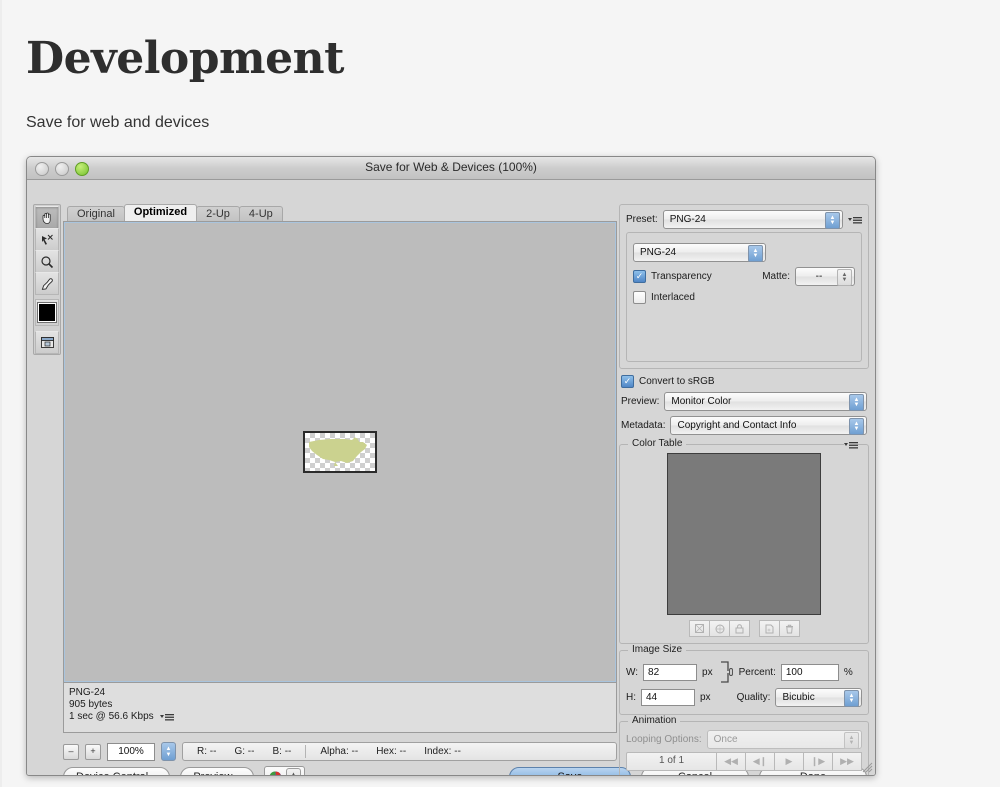 Image resolution: width=1000 pixels, height=787 pixels. What do you see at coordinates (699, 252) in the screenshot?
I see `file-format-select: PNG-24 ▲ ▼` at bounding box center [699, 252].